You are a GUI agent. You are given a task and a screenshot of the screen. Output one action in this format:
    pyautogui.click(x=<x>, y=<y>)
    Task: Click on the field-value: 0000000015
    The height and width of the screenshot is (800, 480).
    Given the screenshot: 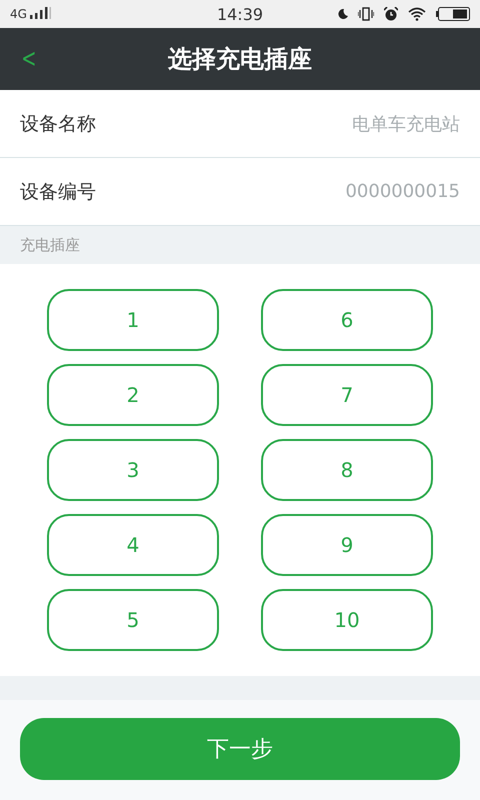 What is the action you would take?
    pyautogui.click(x=402, y=191)
    